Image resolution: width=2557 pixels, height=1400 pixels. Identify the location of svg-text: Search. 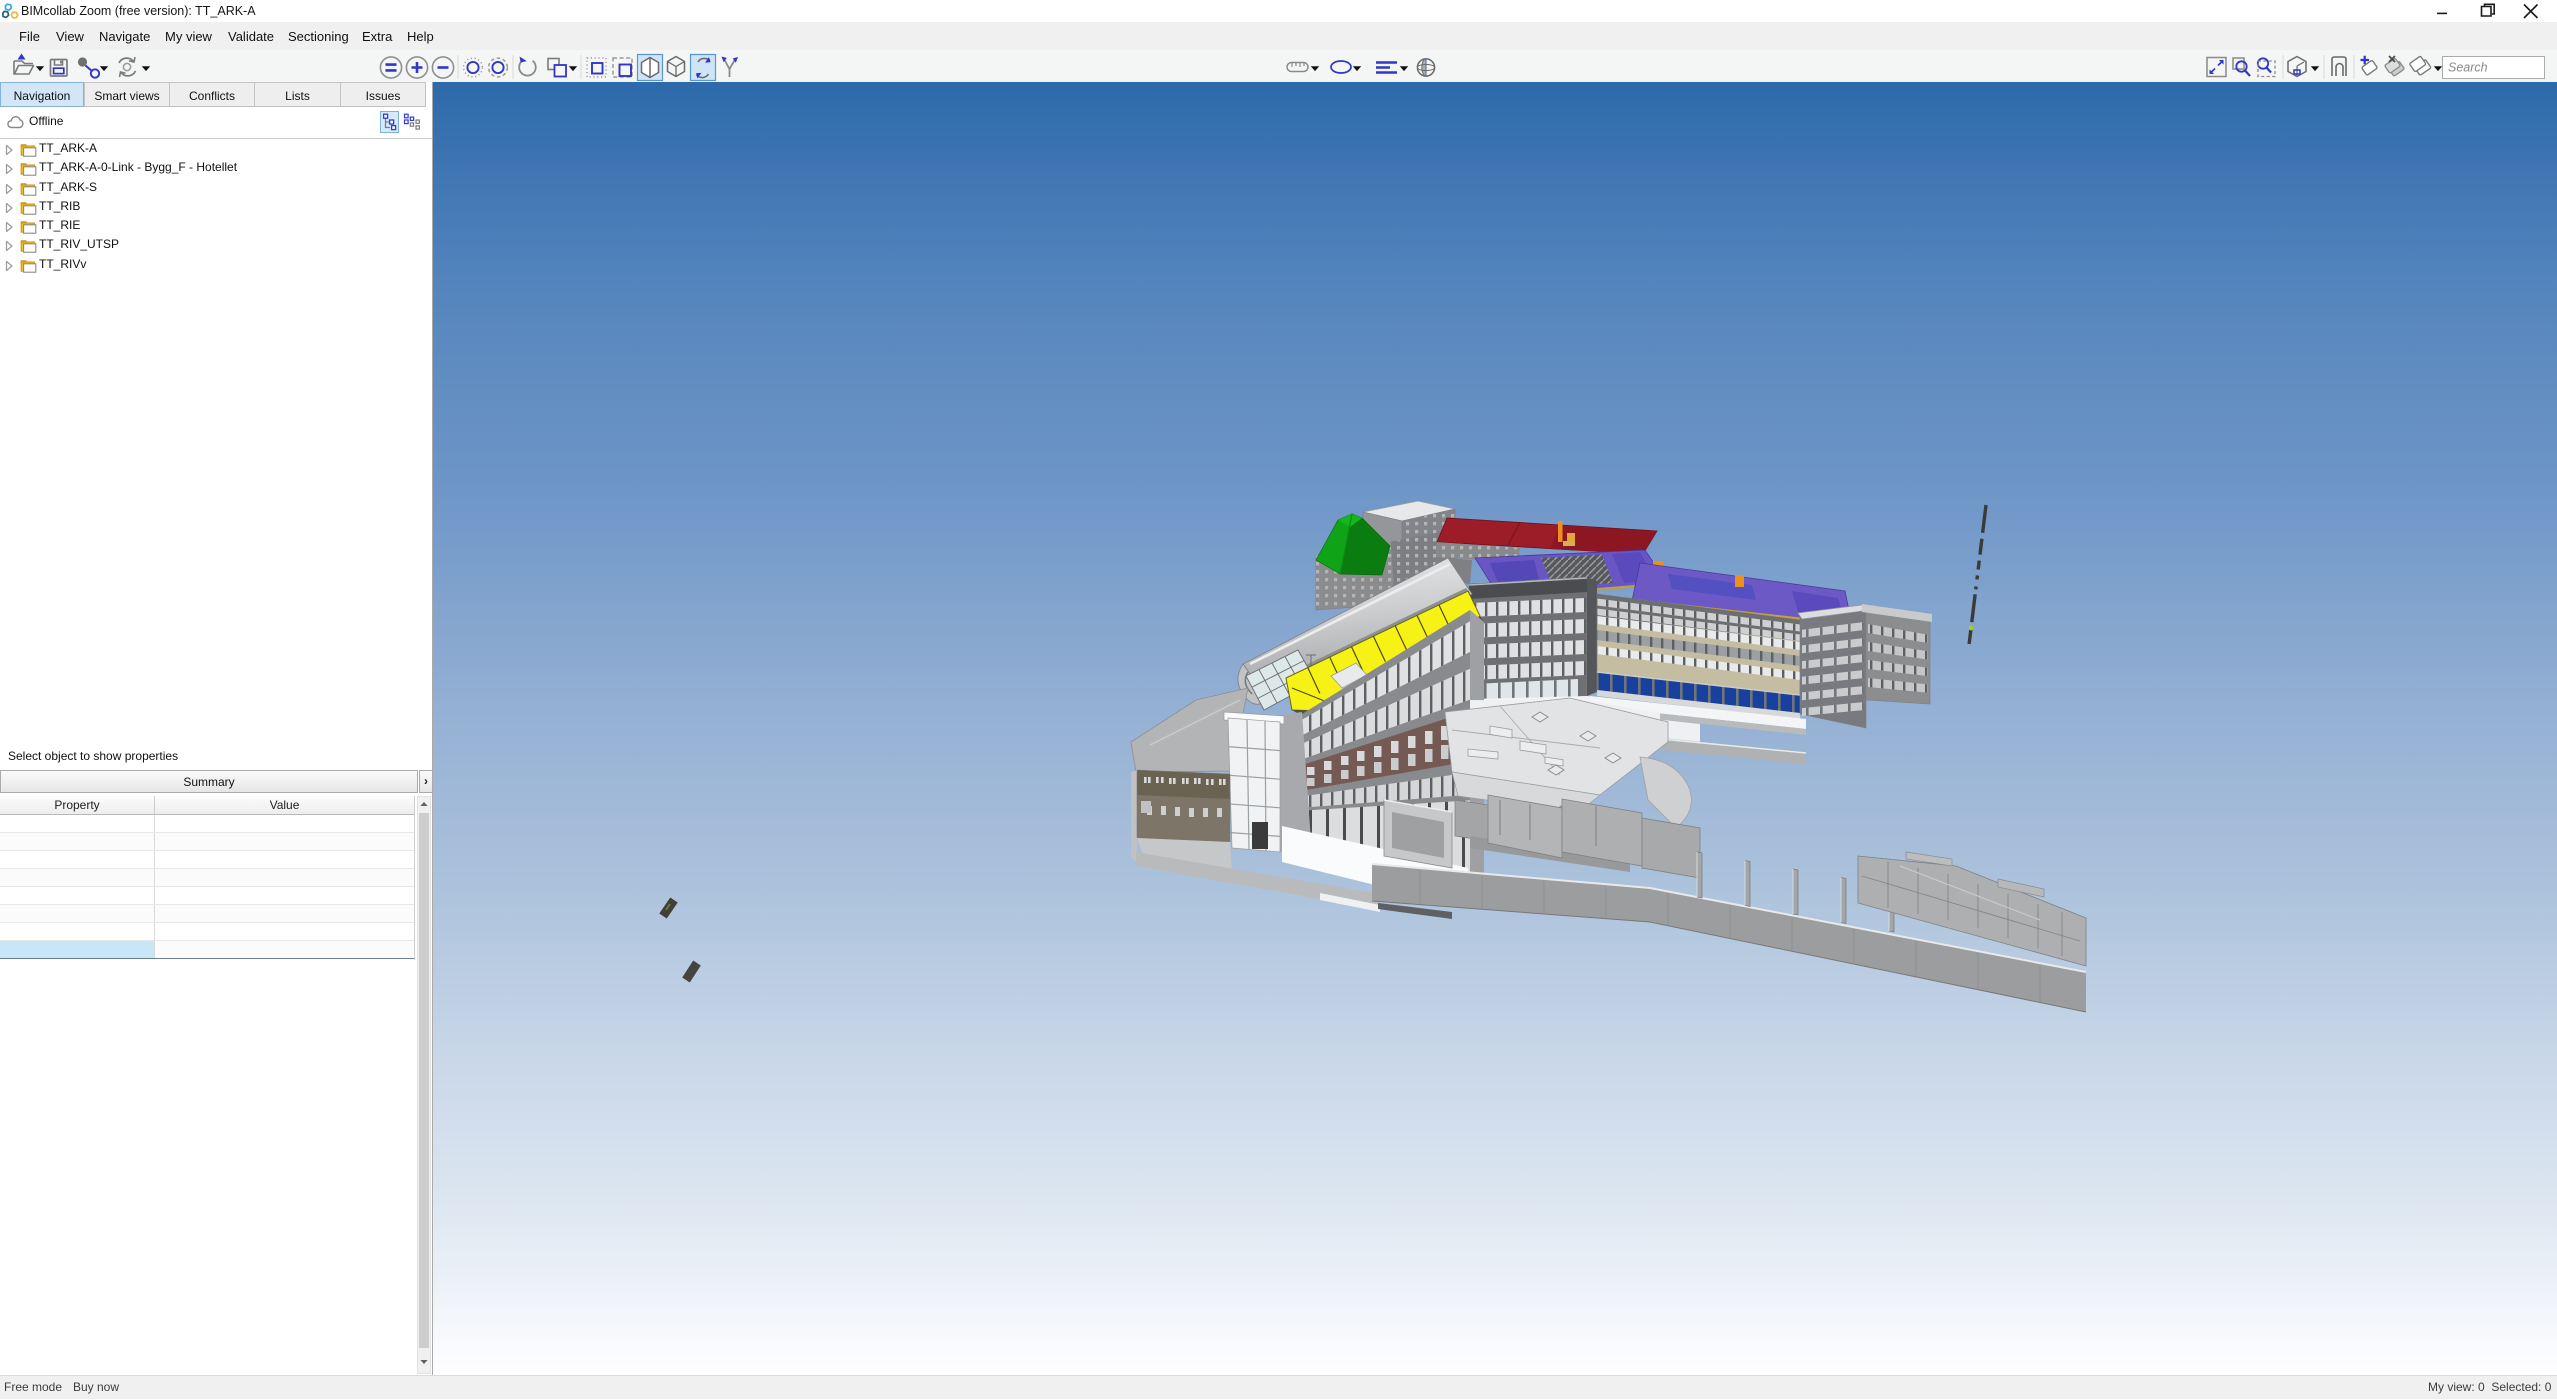
(2468, 68).